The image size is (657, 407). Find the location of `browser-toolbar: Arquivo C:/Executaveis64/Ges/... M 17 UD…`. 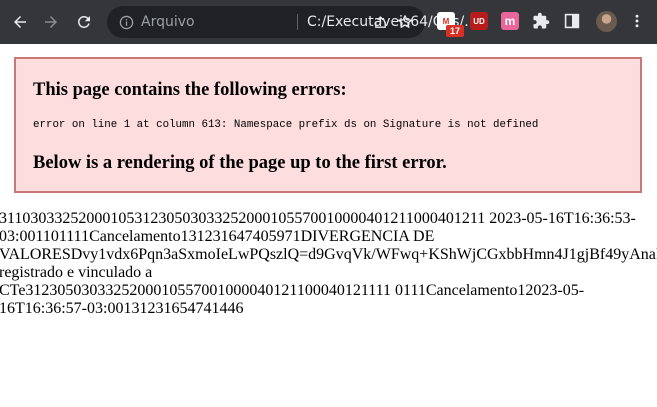

browser-toolbar: Arquivo C:/Executaveis64/Ges/... M 17 UD… is located at coordinates (328, 22).